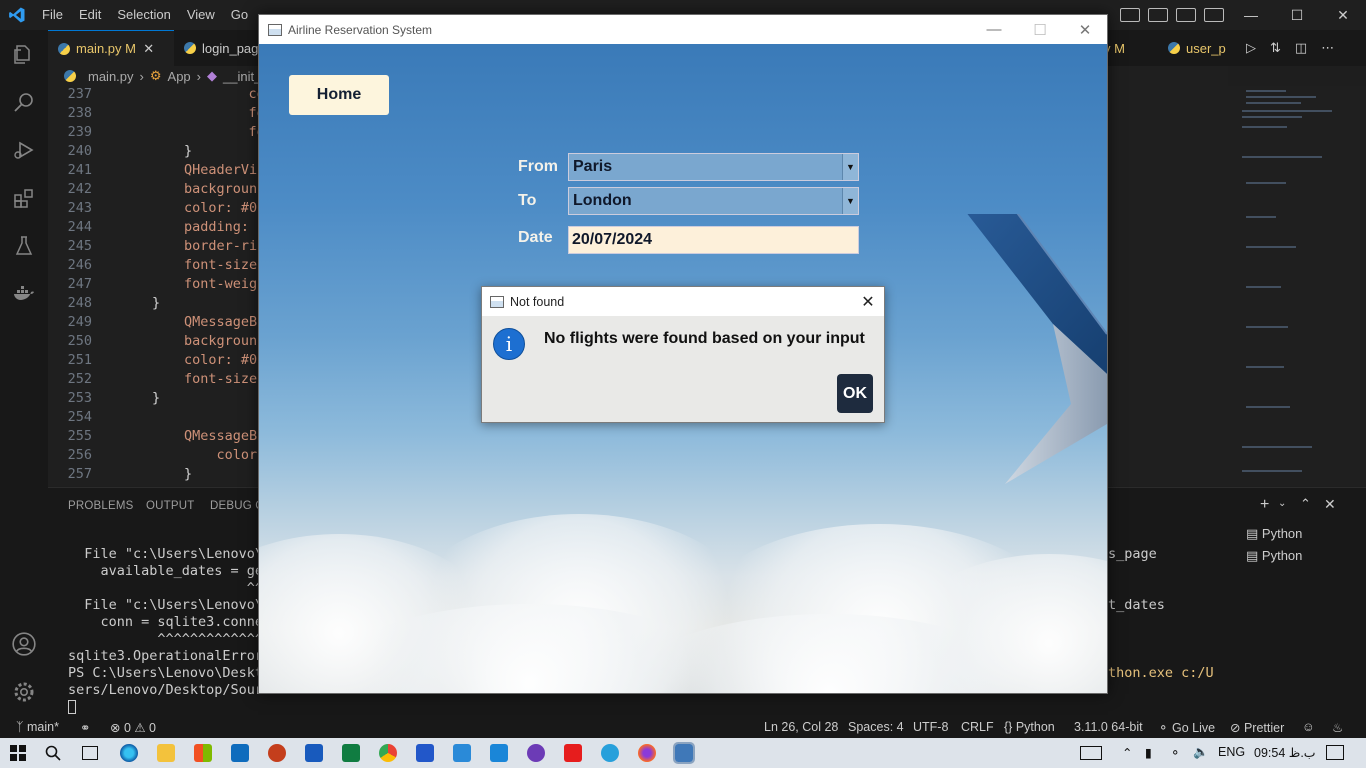 This screenshot has width=1366, height=768. What do you see at coordinates (24, 150) in the screenshot?
I see `run-debug-icon` at bounding box center [24, 150].